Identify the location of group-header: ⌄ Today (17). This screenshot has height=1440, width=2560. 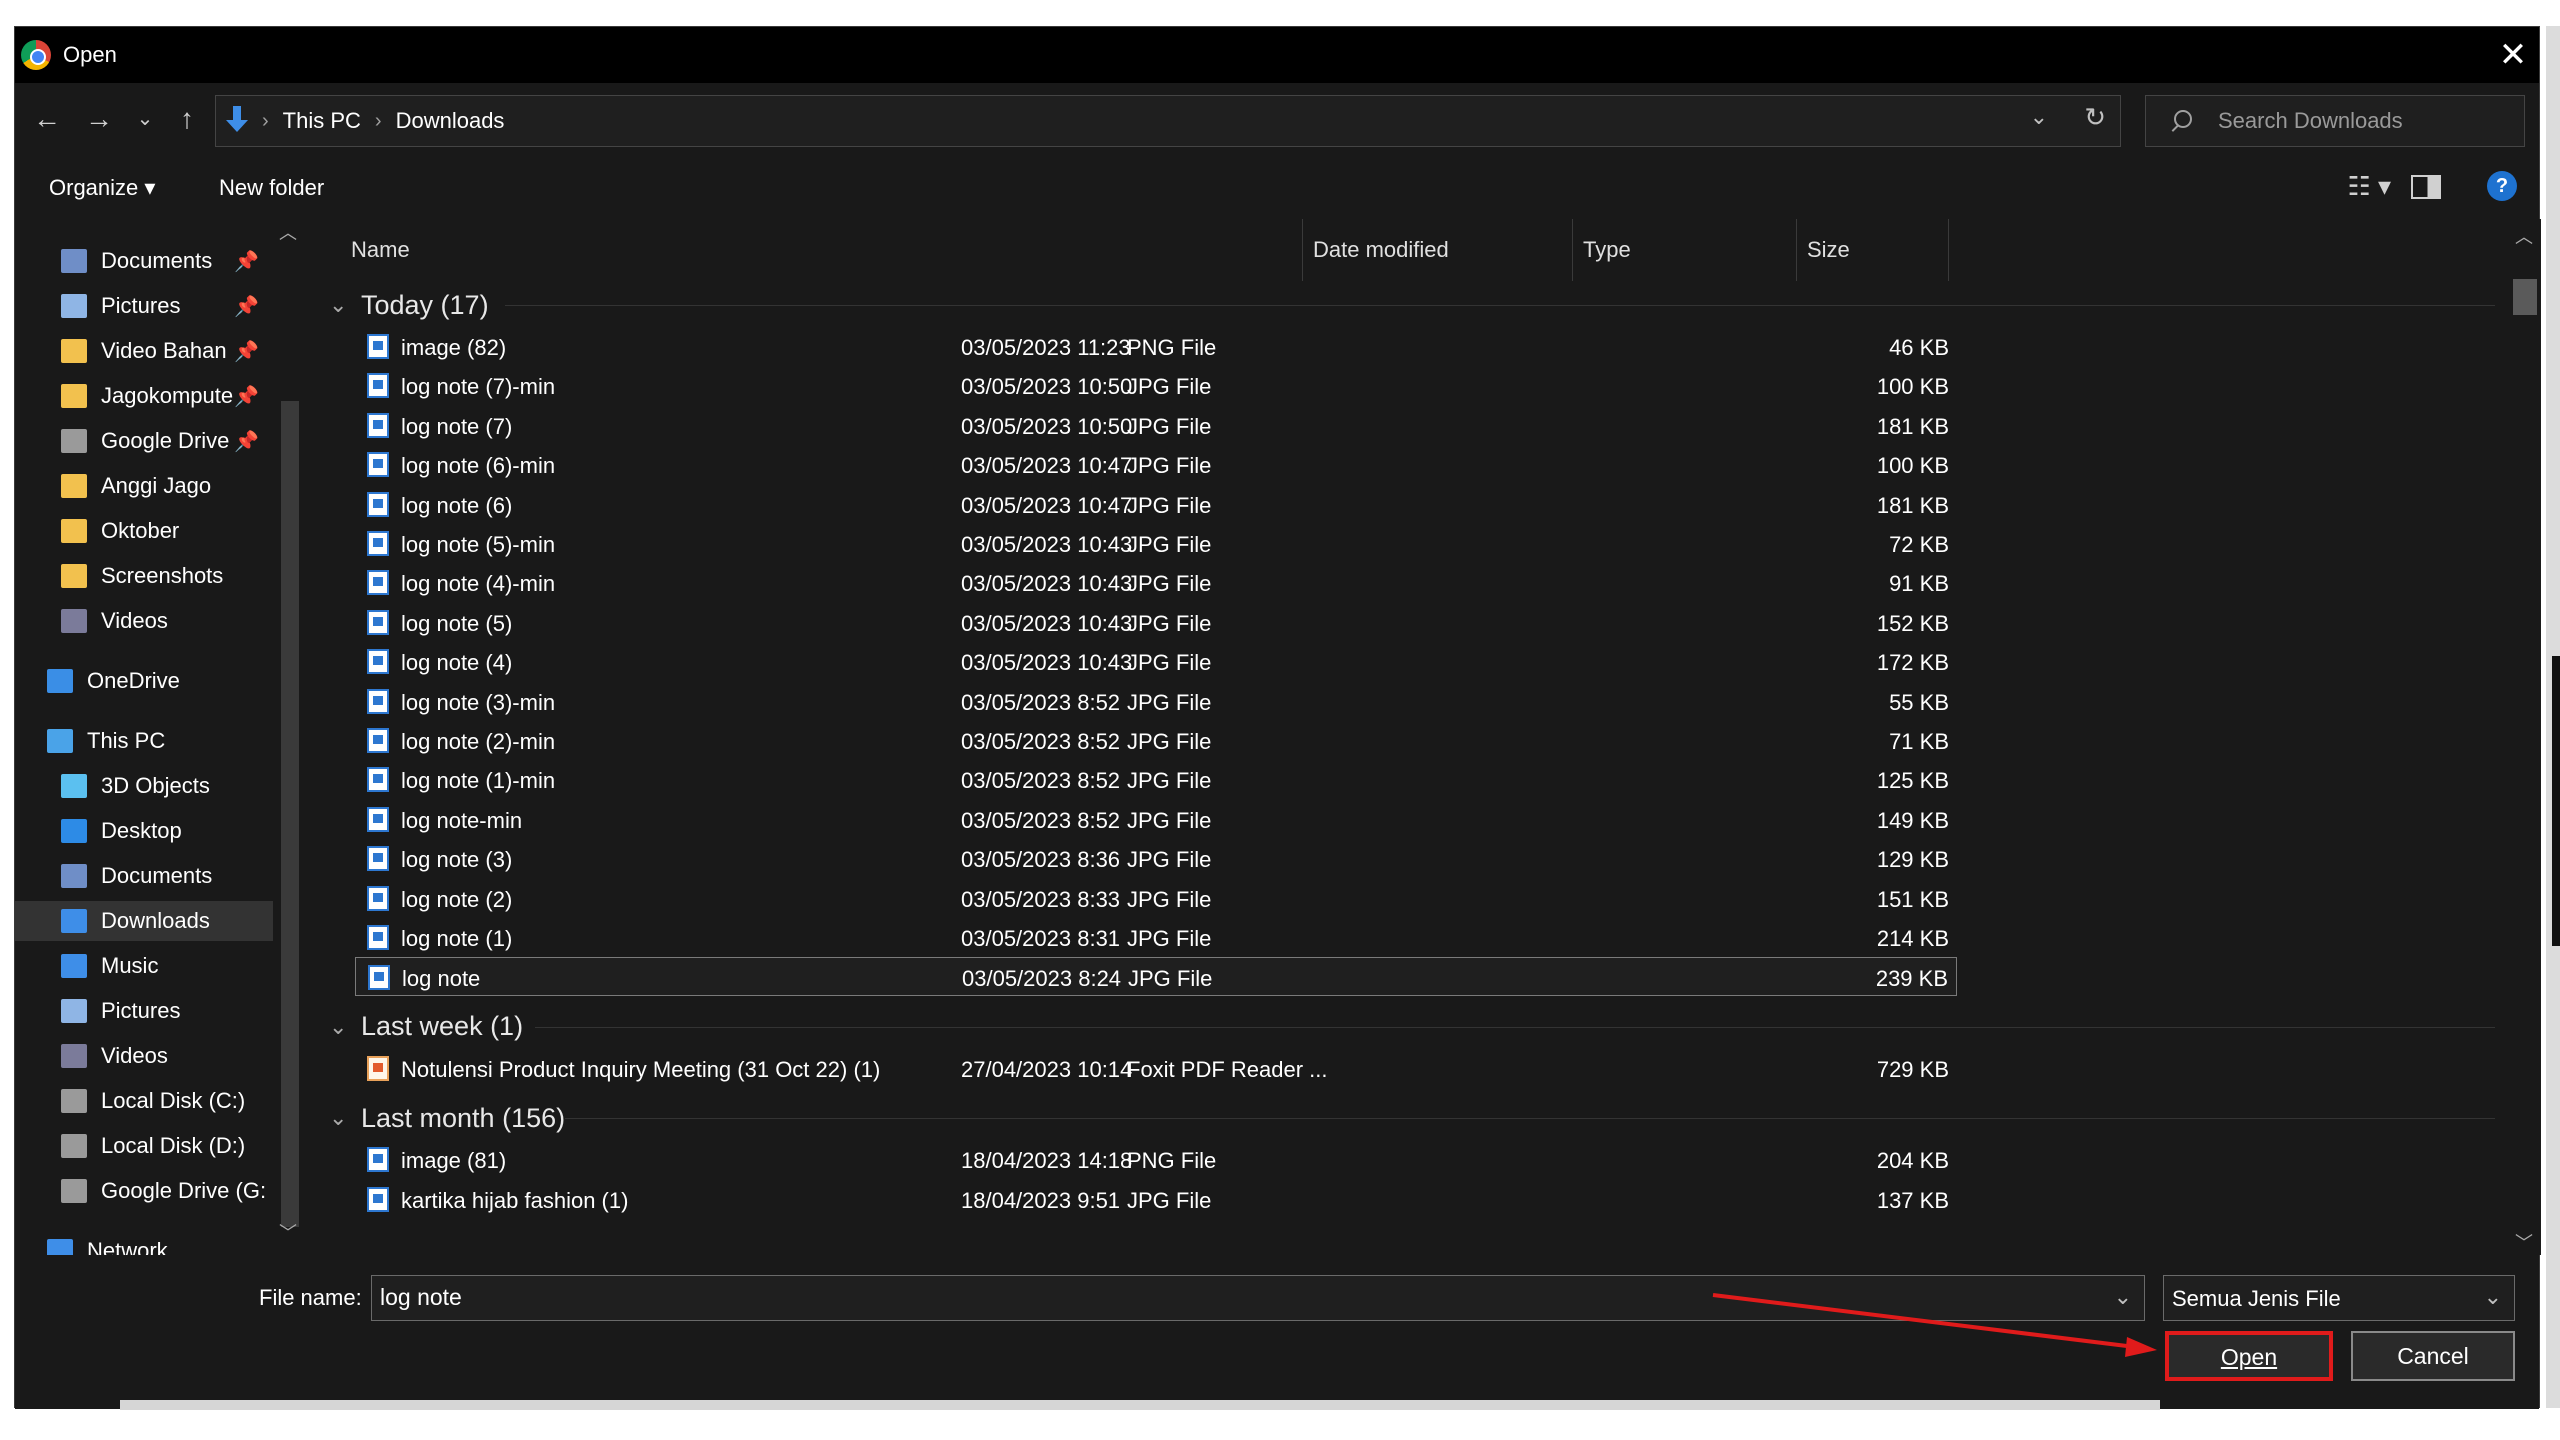
(402, 305).